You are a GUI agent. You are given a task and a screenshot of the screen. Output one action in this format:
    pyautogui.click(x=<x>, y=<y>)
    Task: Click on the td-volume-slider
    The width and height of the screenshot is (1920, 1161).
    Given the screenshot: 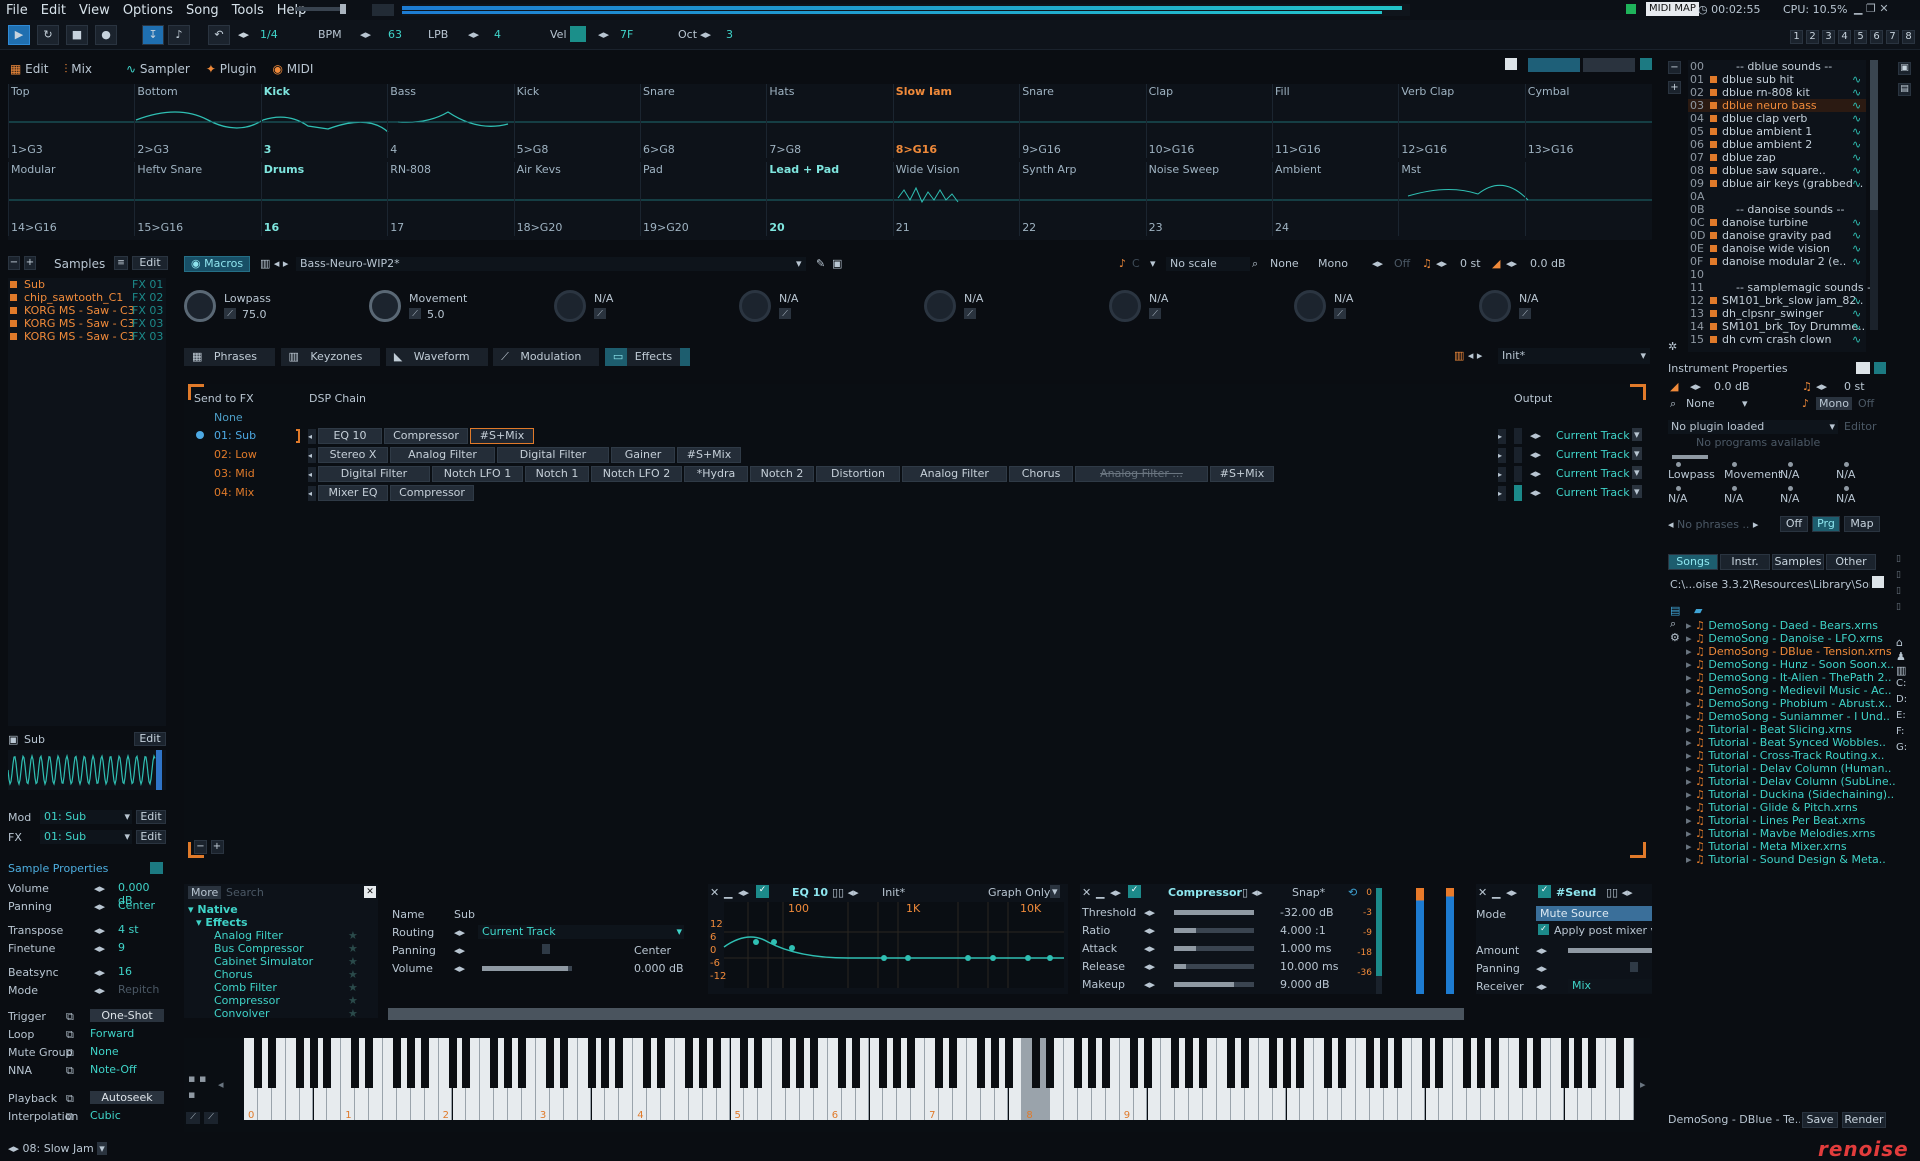 What is the action you would take?
    pyautogui.click(x=527, y=968)
    